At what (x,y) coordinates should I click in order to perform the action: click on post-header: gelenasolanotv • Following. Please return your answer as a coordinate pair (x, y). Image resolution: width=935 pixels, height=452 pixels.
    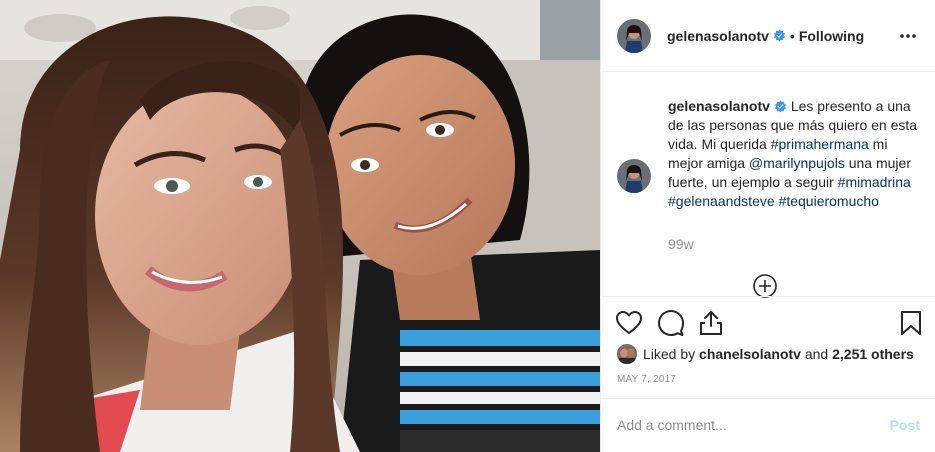
    Looking at the image, I should click on (768, 36).